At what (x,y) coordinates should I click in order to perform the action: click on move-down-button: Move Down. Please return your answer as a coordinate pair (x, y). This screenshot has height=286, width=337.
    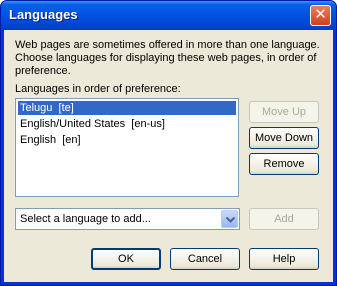
    Looking at the image, I should click on (284, 138).